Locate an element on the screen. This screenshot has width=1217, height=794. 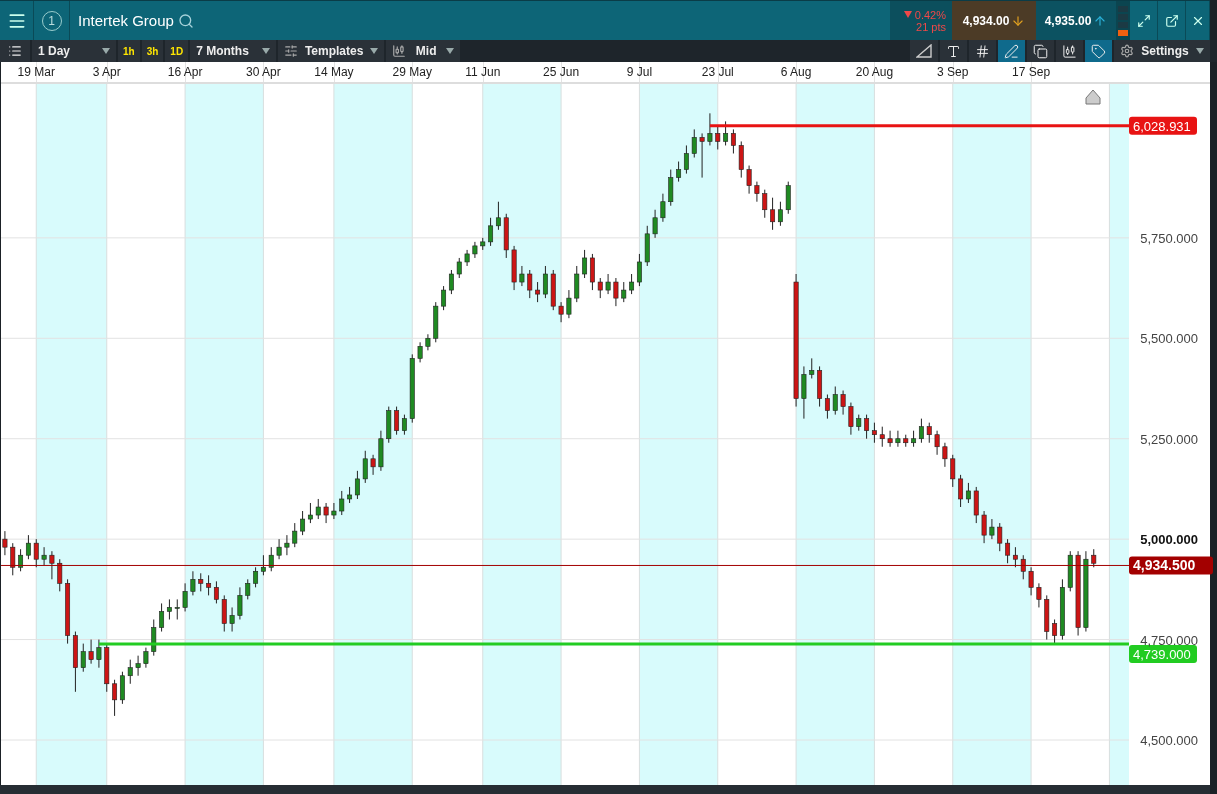
price-level-value: 6,028.931 is located at coordinates (1162, 126).